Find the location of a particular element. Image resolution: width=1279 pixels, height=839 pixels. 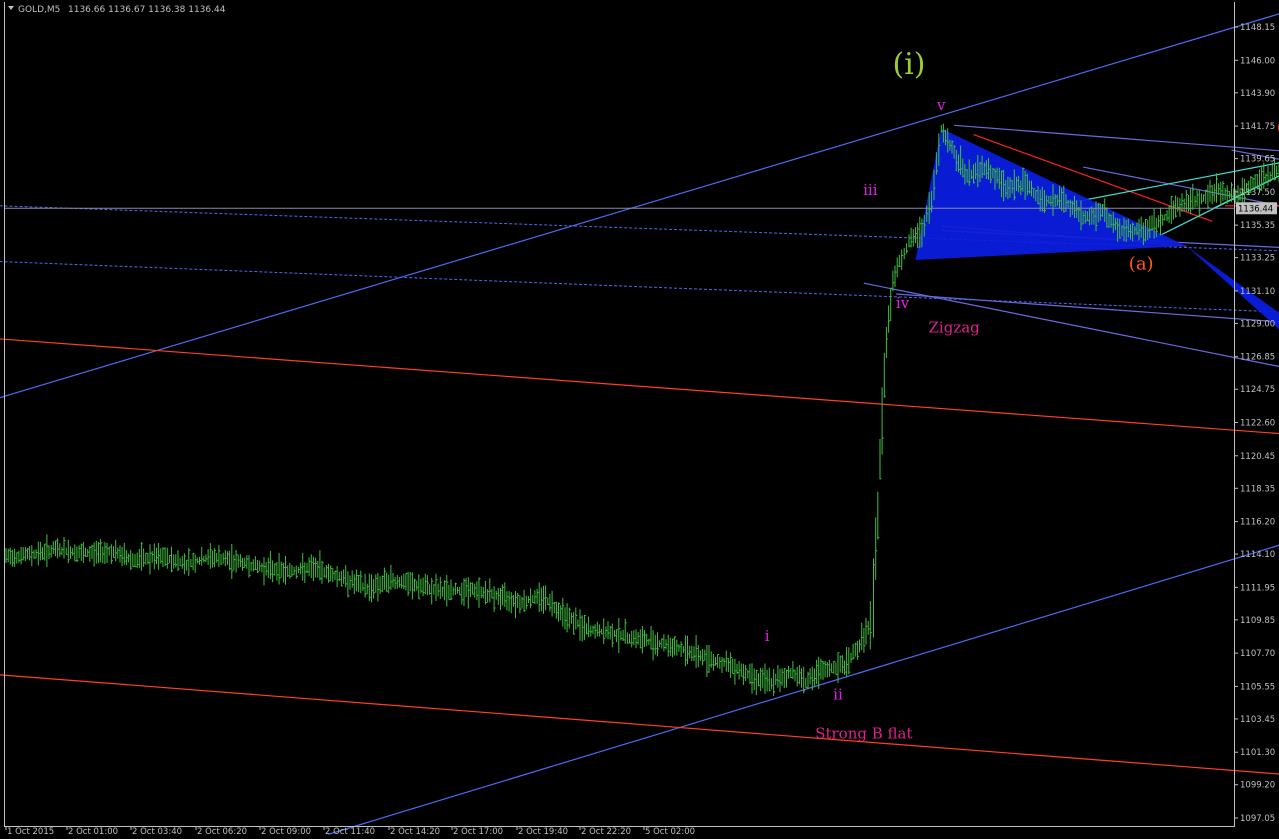

wave-label: iii is located at coordinates (870, 190).